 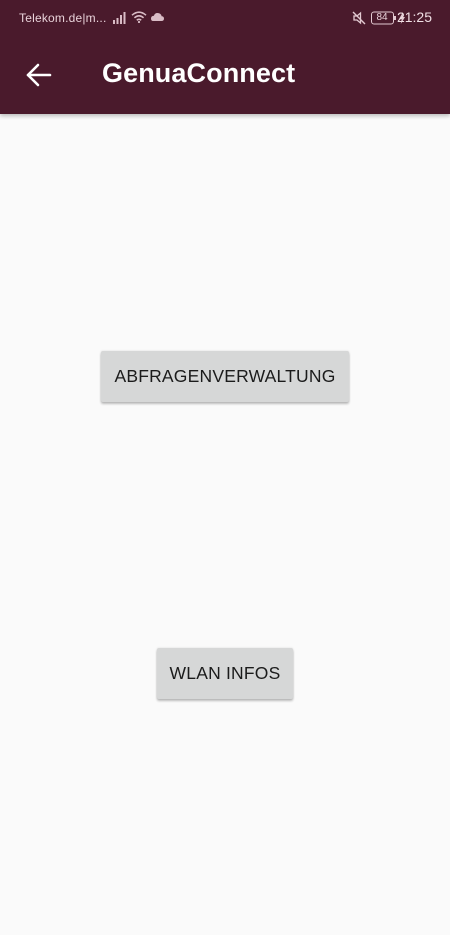 What do you see at coordinates (225, 673) in the screenshot?
I see `wlan-infos-button: WLAN INFOS` at bounding box center [225, 673].